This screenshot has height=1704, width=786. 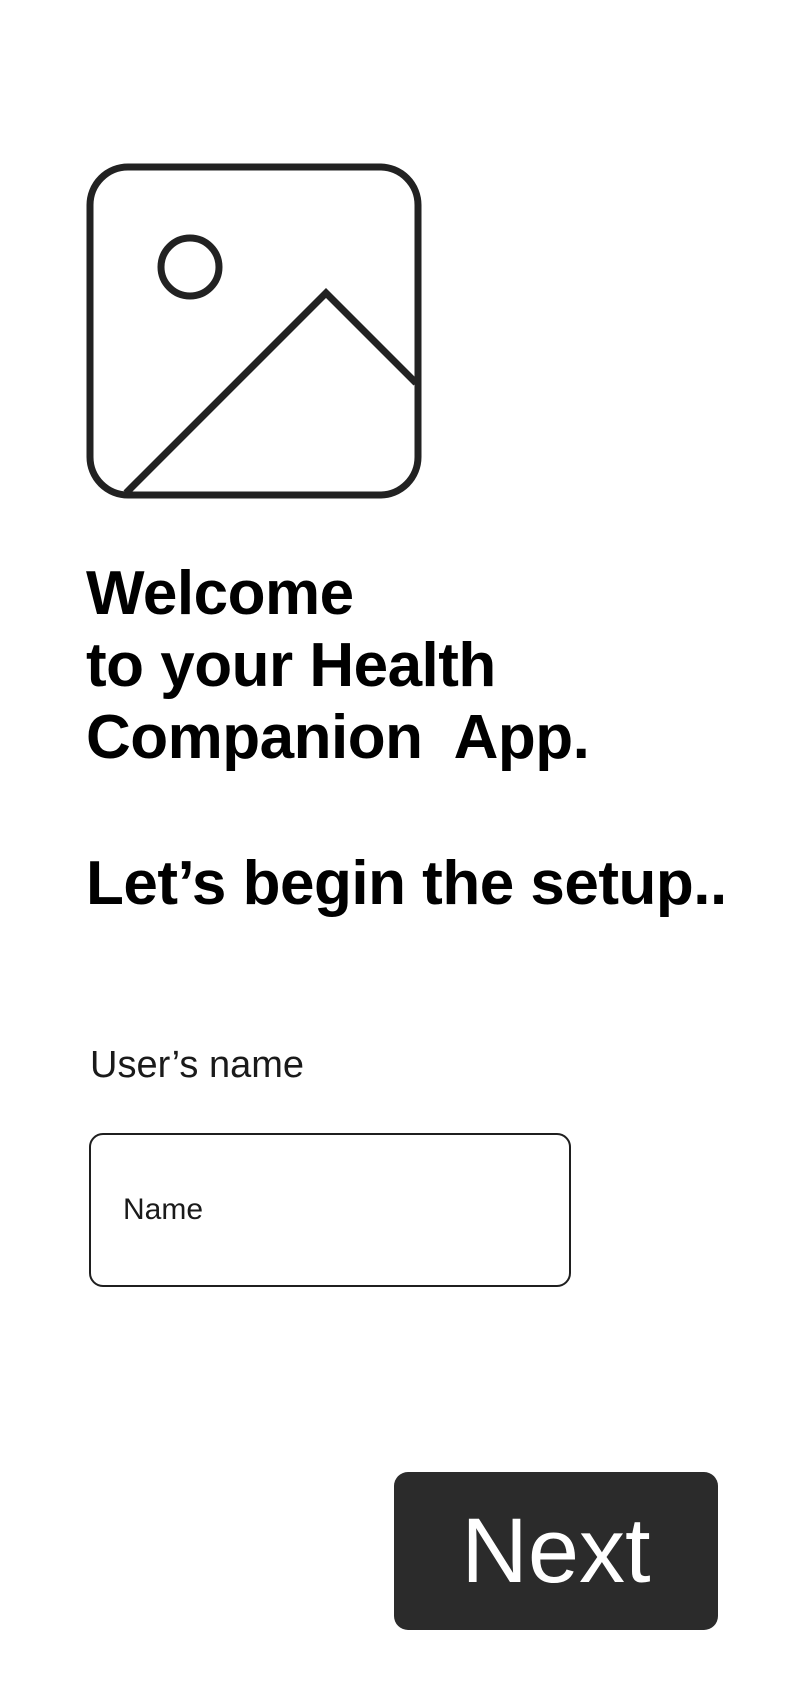 I want to click on next-button: Next, so click(x=556, y=1551).